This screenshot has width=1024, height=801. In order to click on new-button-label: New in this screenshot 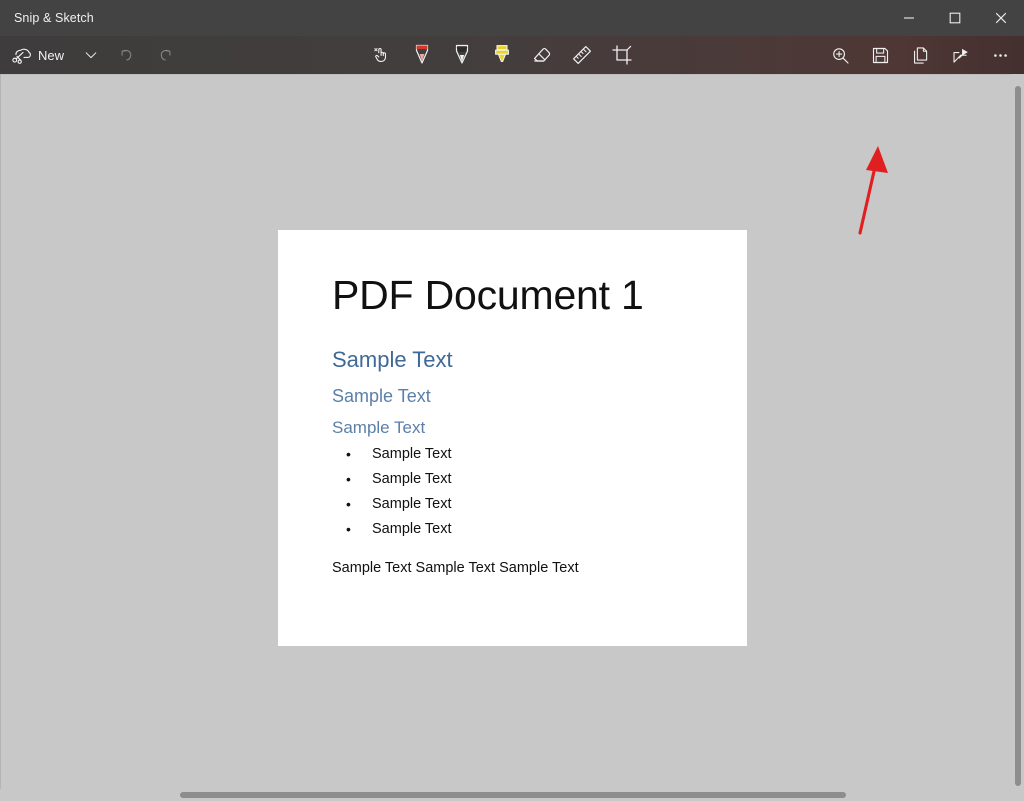, I will do `click(51, 55)`.